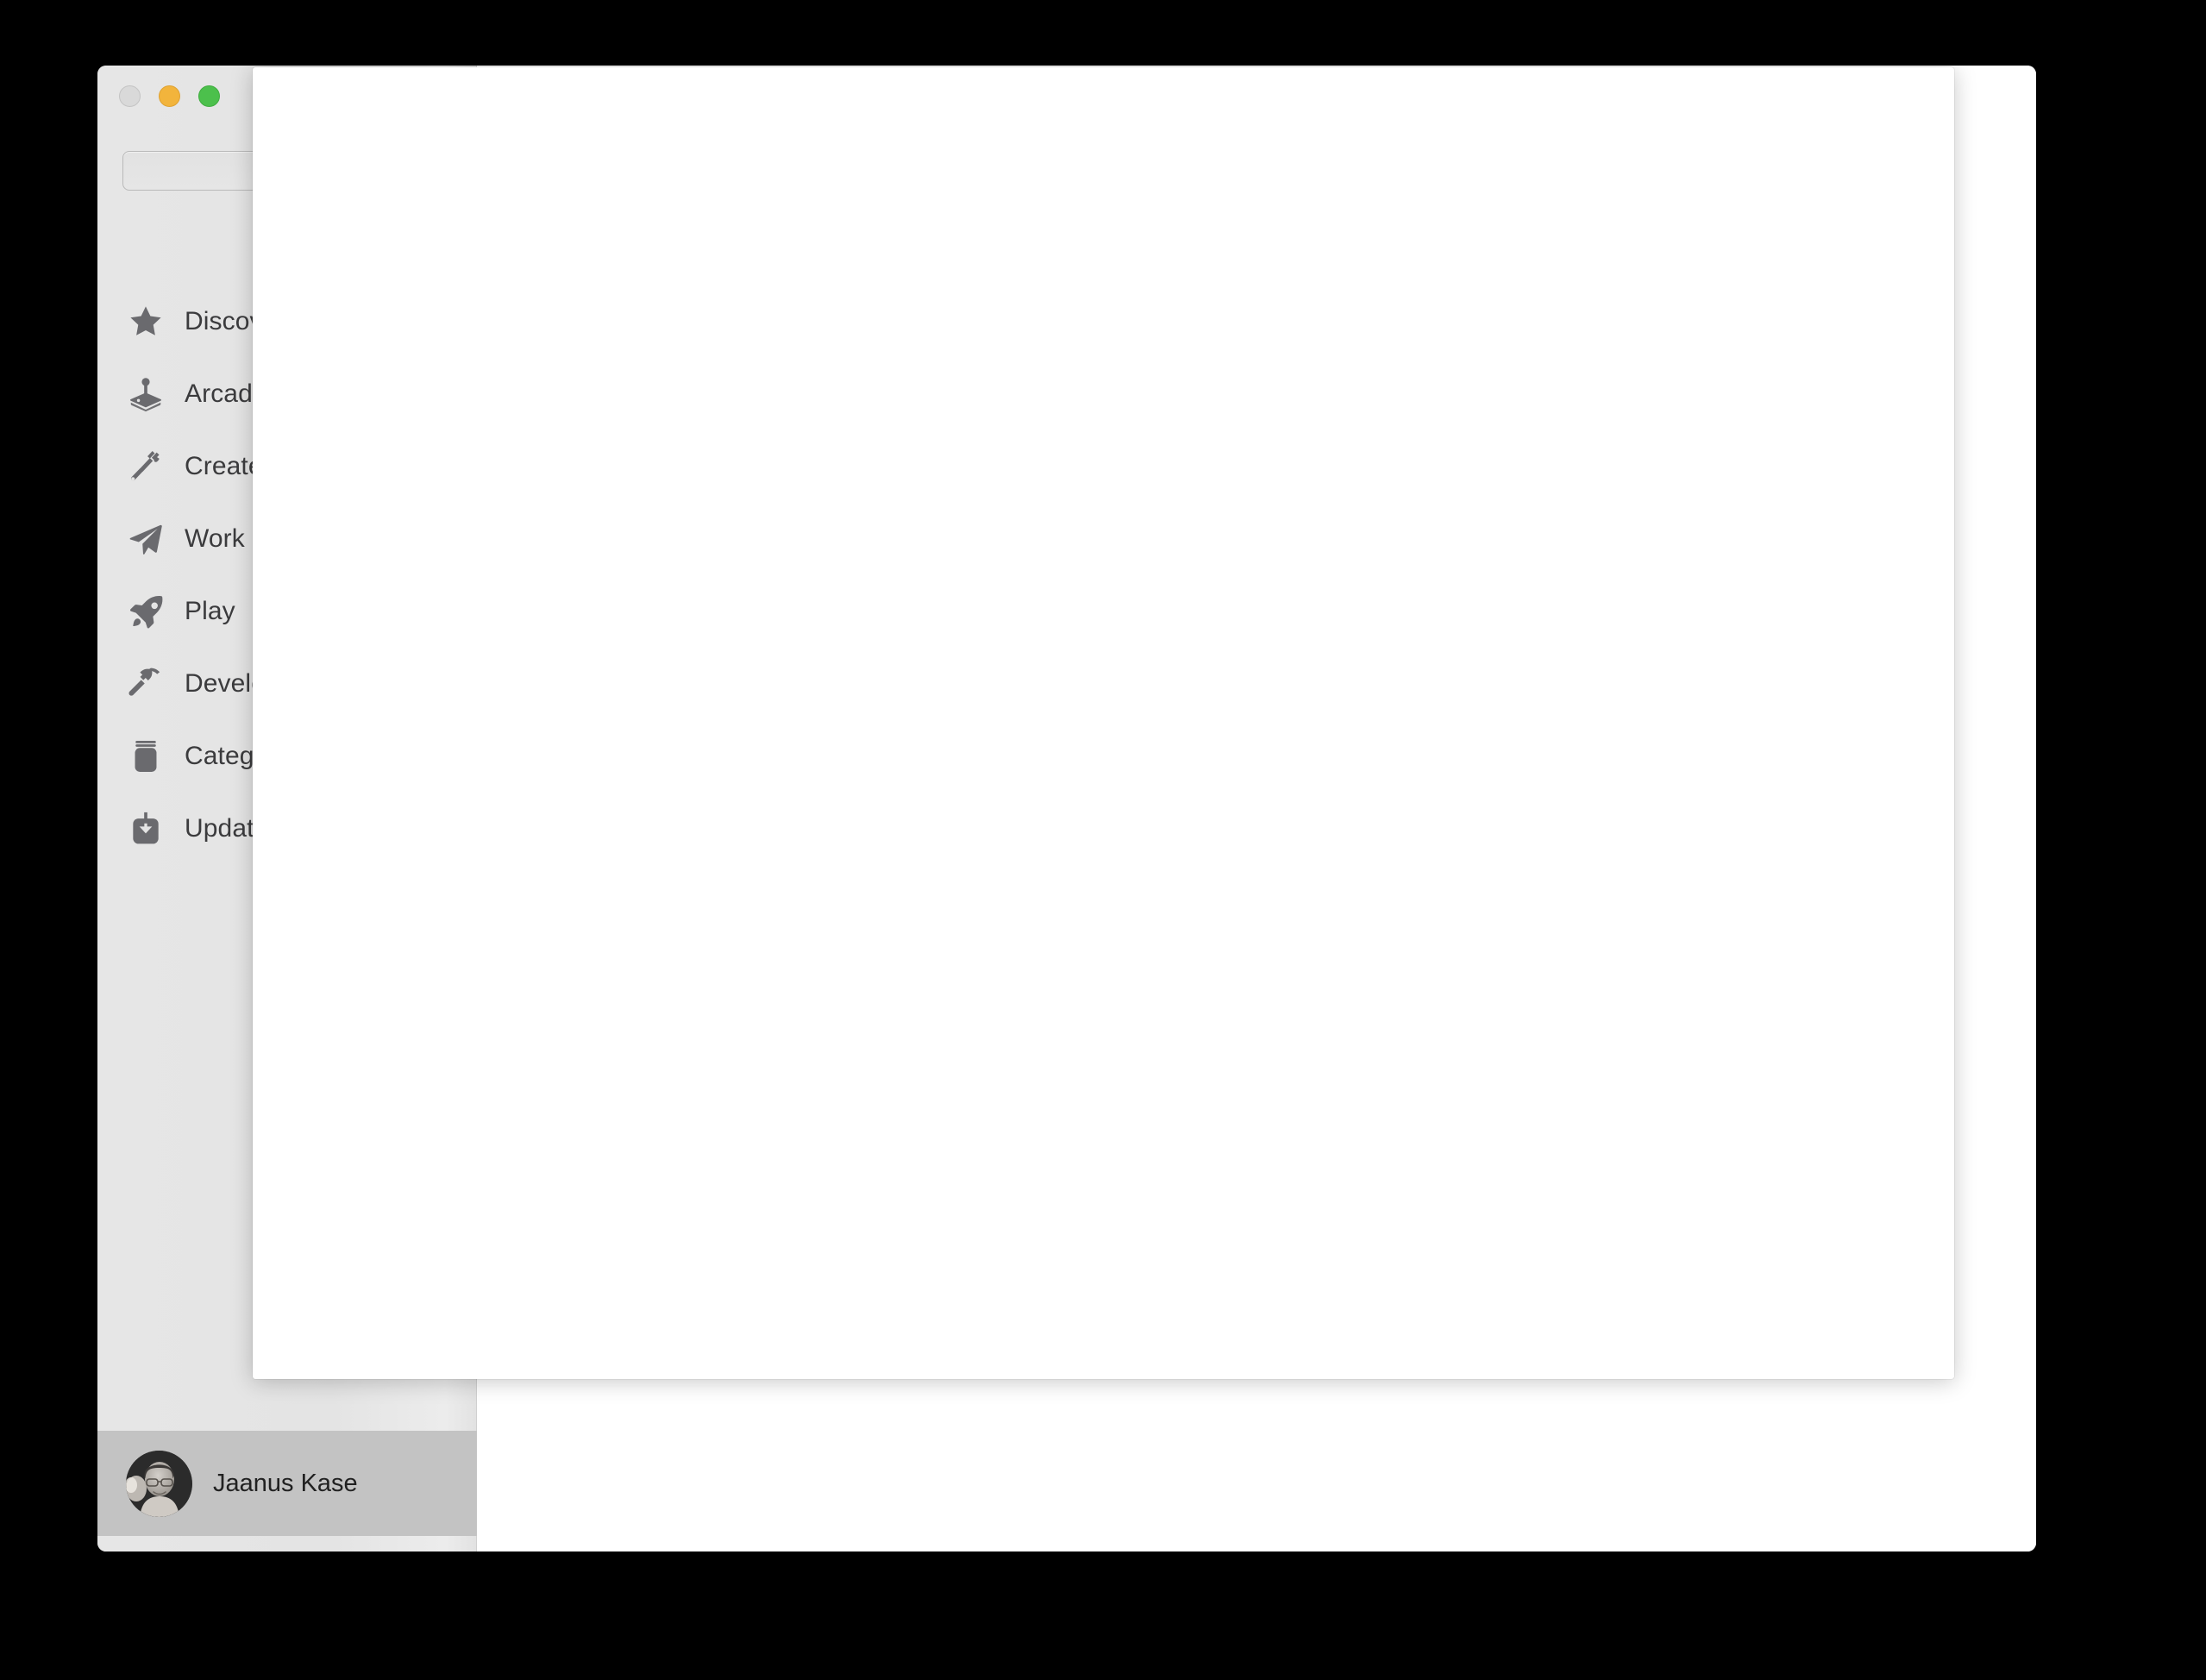 This screenshot has width=2206, height=1680. I want to click on jar-icon, so click(146, 757).